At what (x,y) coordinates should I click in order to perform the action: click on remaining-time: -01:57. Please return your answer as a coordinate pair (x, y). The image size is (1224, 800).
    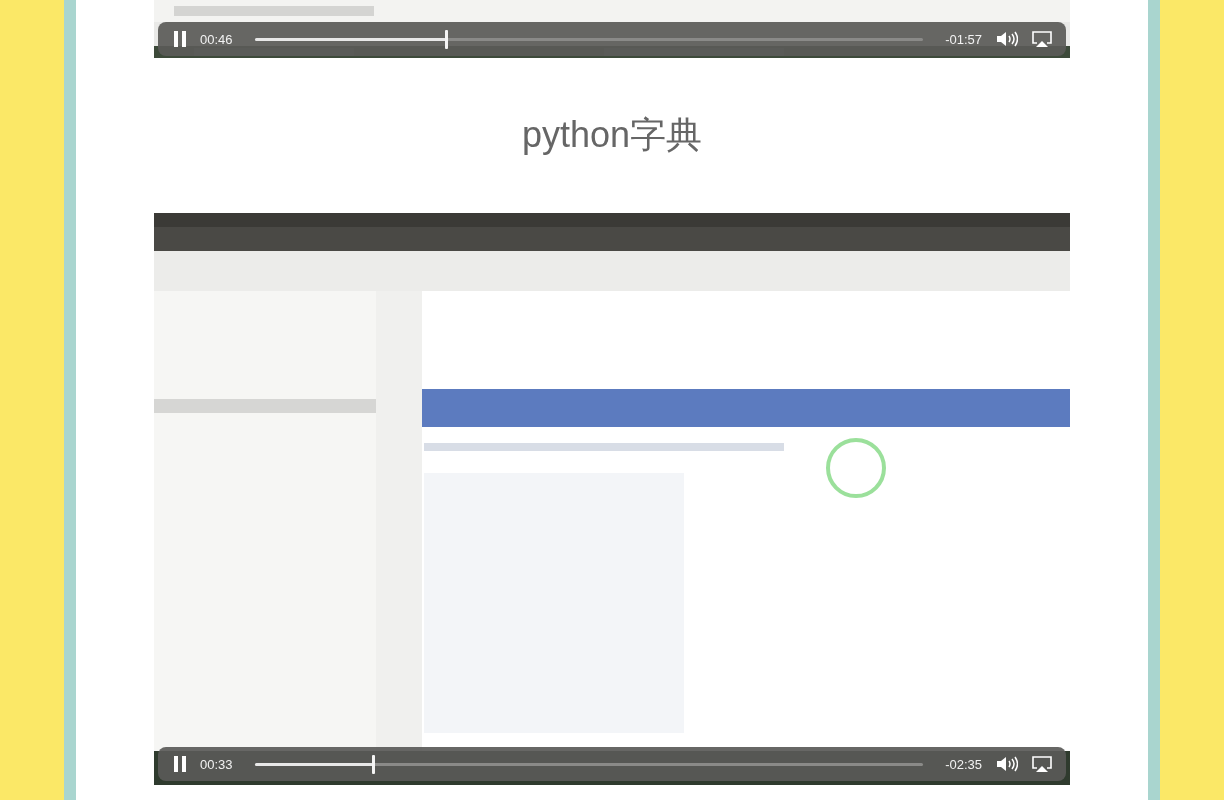
    Looking at the image, I should click on (963, 39).